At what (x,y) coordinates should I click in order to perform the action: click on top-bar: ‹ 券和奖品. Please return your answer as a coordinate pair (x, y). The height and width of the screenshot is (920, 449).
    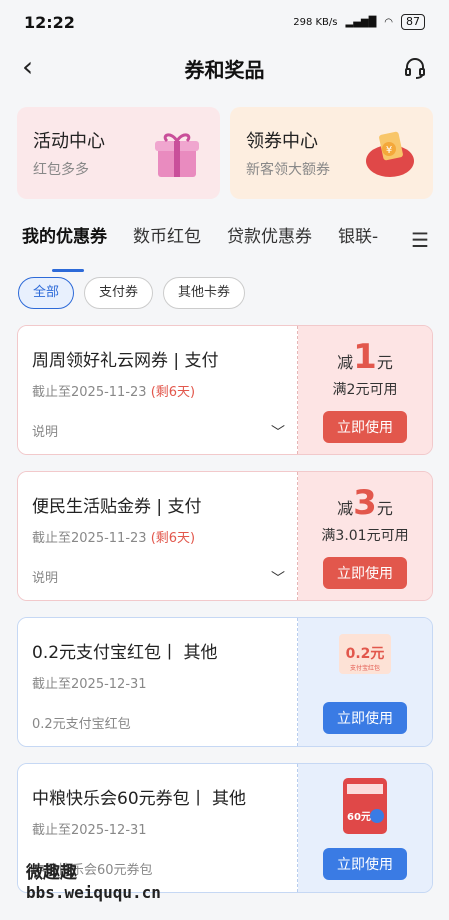
    Looking at the image, I should click on (224, 68).